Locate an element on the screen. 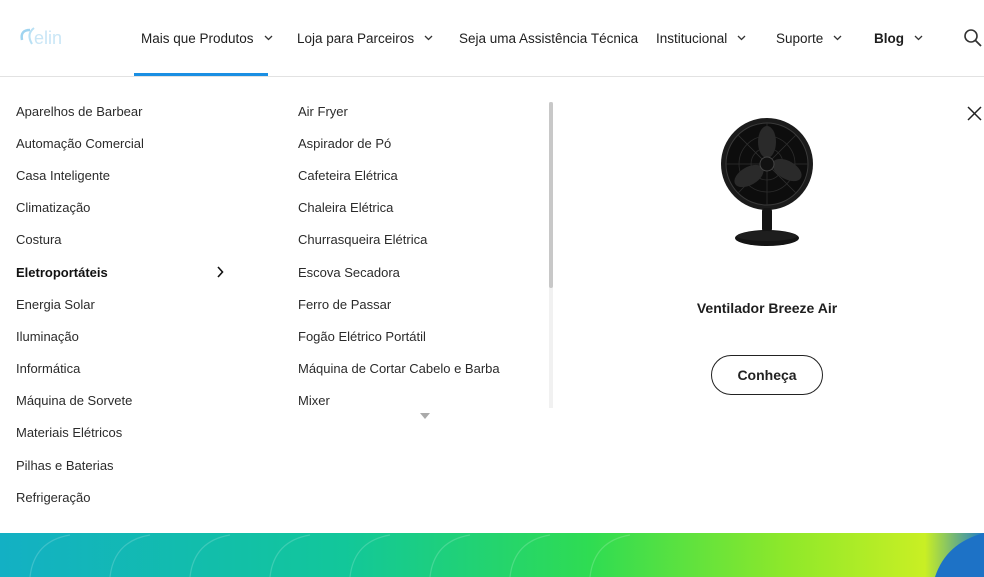 Image resolution: width=984 pixels, height=577 pixels. category-item-automacao-comercial: Automação Comercial is located at coordinates (126, 143).